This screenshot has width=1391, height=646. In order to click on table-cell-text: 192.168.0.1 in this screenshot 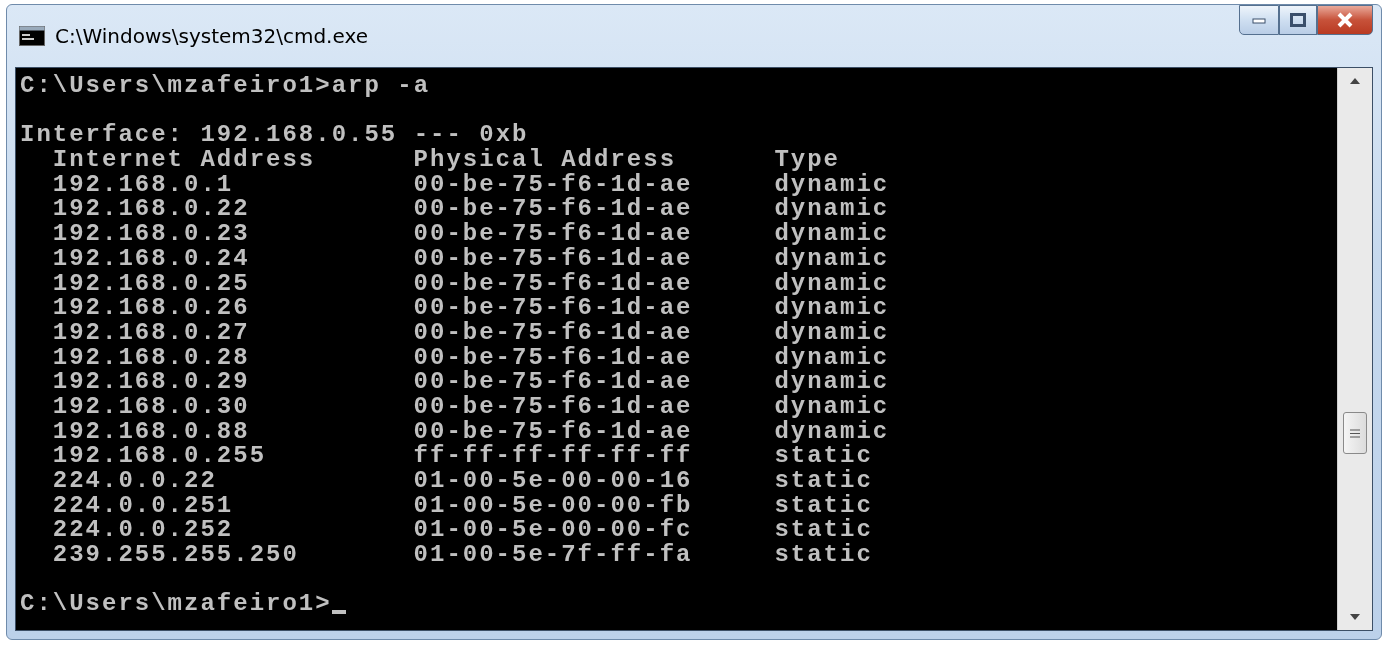, I will do `click(143, 185)`.